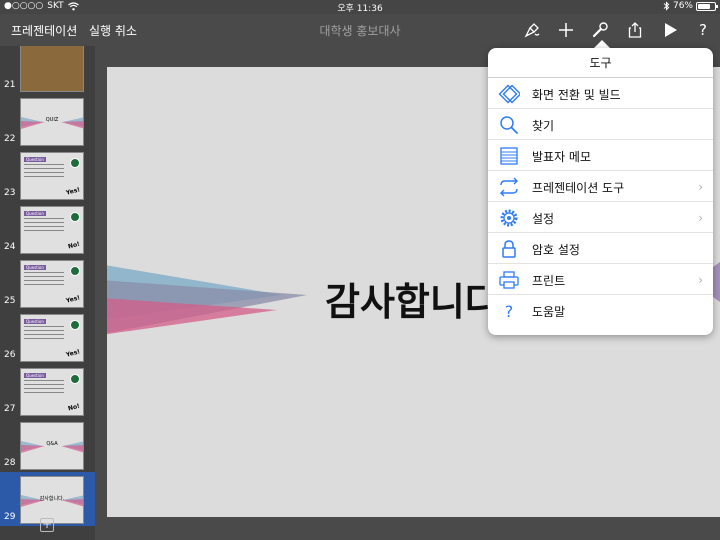 The width and height of the screenshot is (720, 540). I want to click on toolbar: 프레젠테이션 실행 취소 대학생 홍보대사 ?, so click(360, 30).